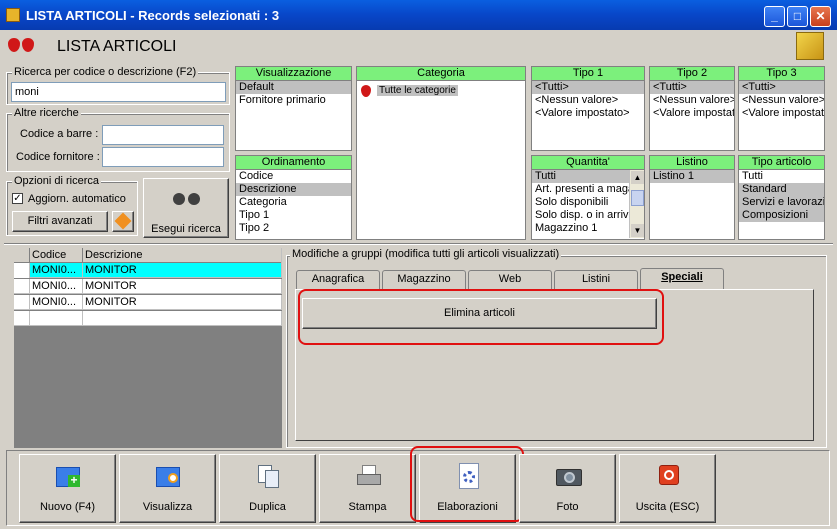  I want to click on strawberry-icon, so click(14, 45).